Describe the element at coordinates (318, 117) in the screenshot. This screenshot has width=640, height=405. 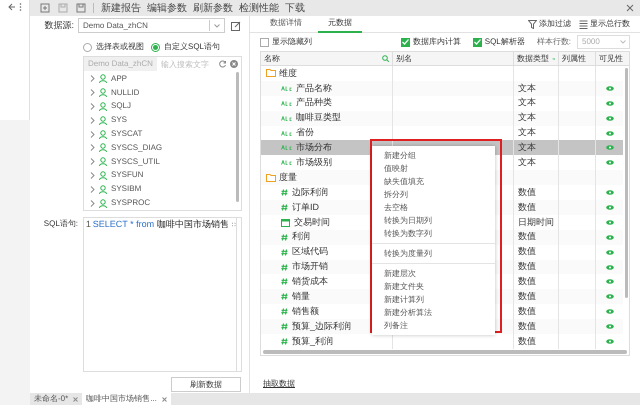
I see `field-name: 咖啡豆类型` at that location.